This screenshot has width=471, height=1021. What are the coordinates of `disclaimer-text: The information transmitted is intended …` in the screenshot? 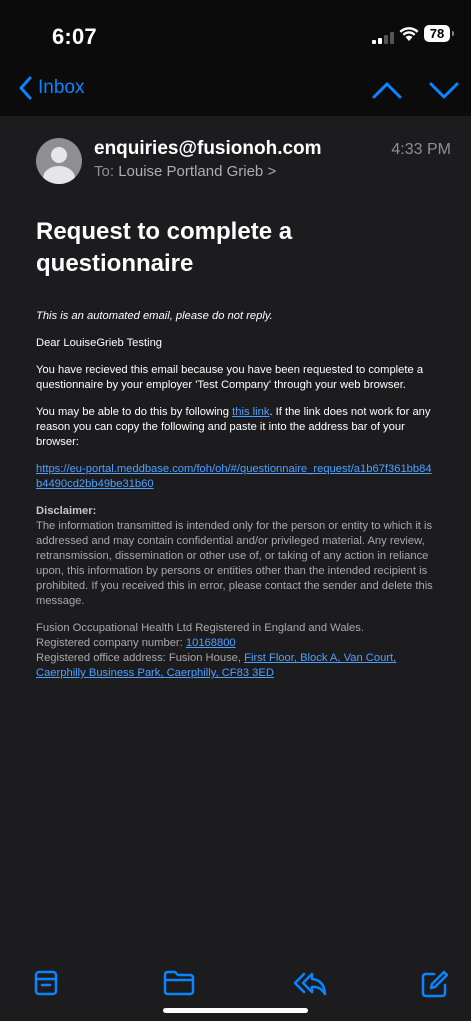 It's located at (234, 563).